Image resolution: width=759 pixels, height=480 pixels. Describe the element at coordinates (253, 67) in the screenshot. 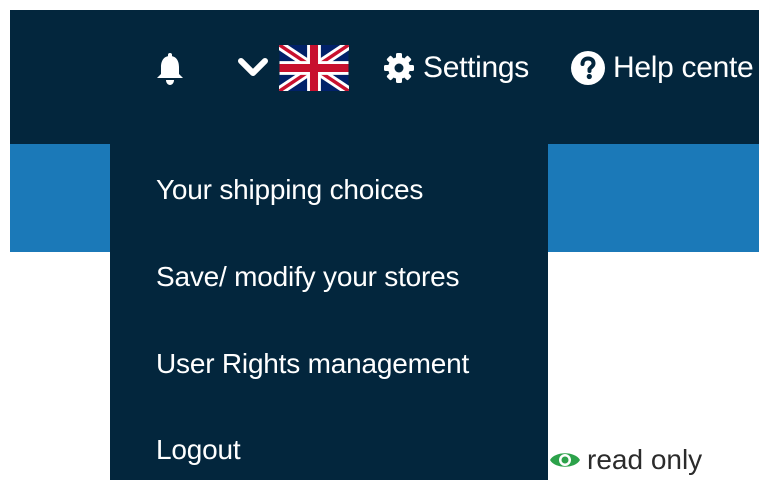

I see `chevron-down-icon` at that location.